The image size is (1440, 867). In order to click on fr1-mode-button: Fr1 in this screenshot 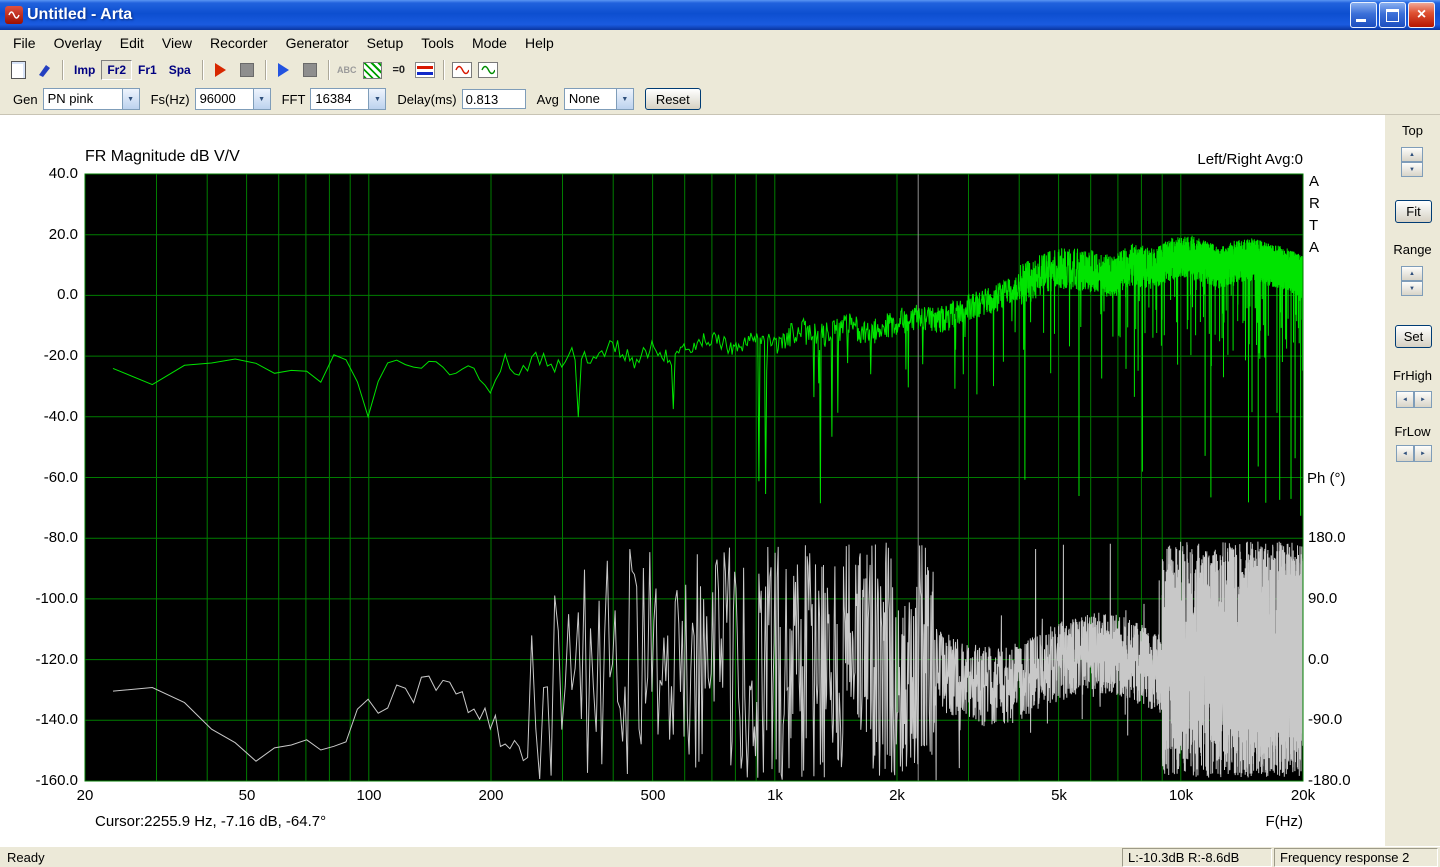, I will do `click(147, 70)`.